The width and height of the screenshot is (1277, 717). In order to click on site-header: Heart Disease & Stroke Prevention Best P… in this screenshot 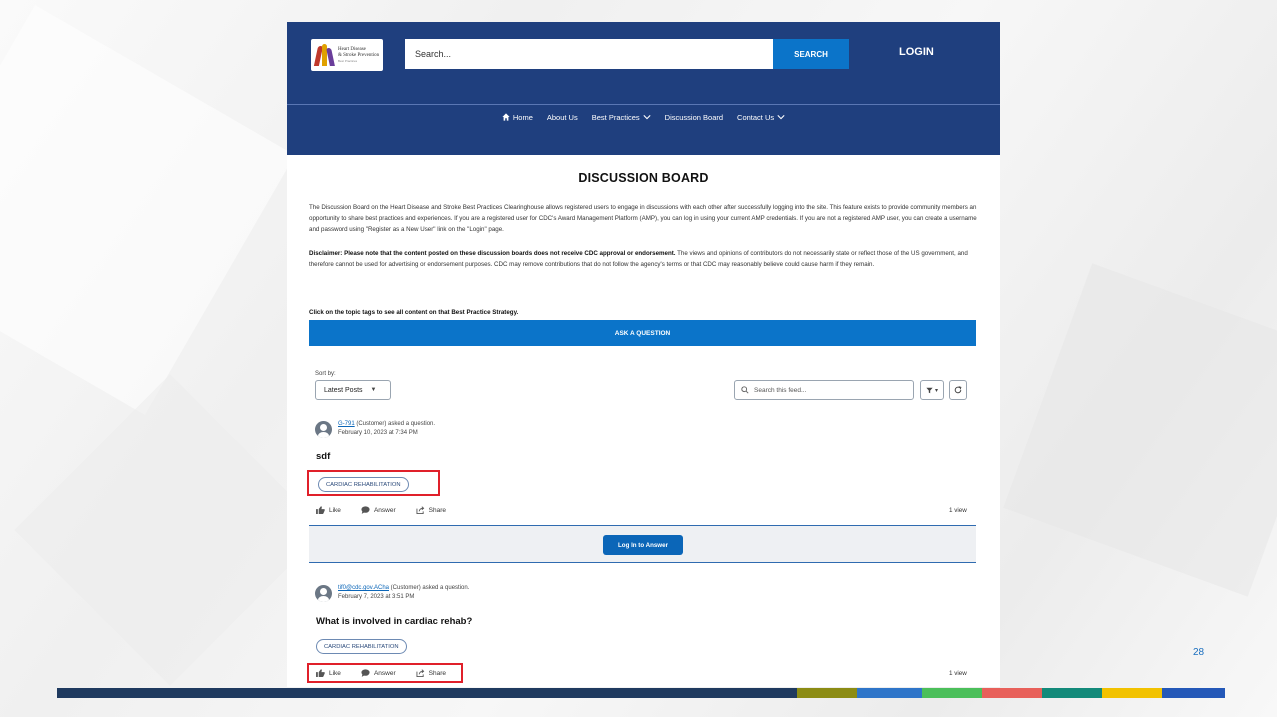, I will do `click(643, 88)`.